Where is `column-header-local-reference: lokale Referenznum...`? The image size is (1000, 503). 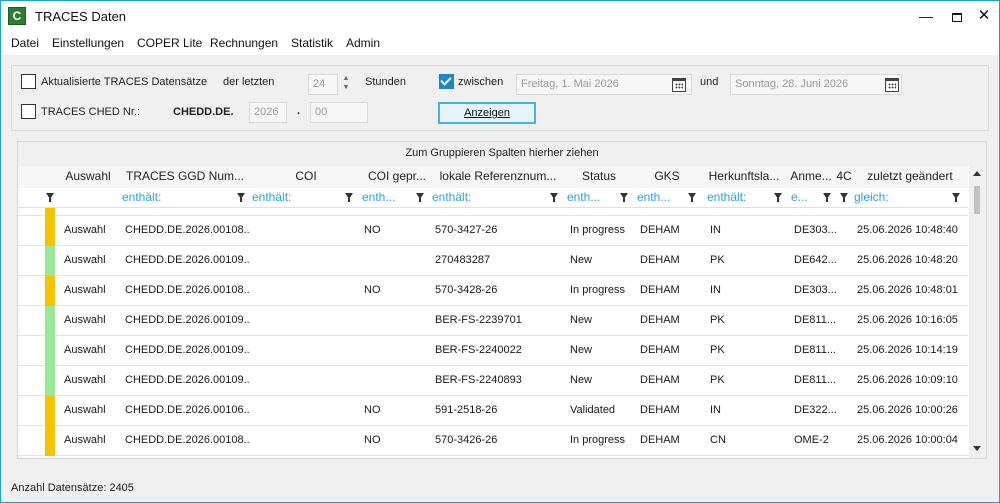 column-header-local-reference: lokale Referenznum... is located at coordinates (498, 177).